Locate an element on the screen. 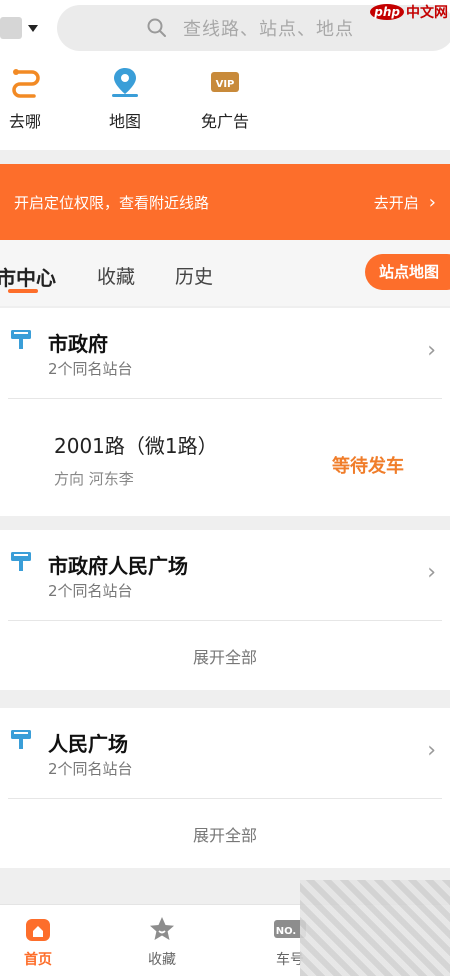 Image resolution: width=450 pixels, height=976 pixels. search-icon is located at coordinates (156, 27).